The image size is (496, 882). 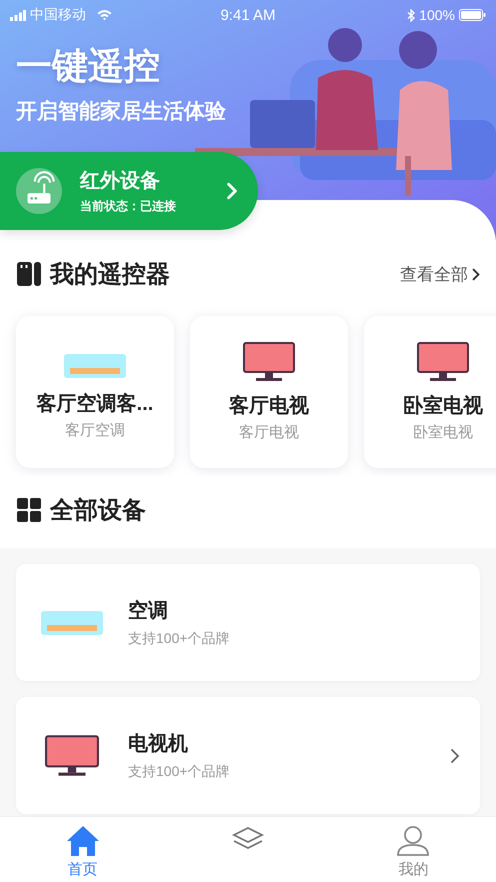 I want to click on user-icon, so click(x=413, y=841).